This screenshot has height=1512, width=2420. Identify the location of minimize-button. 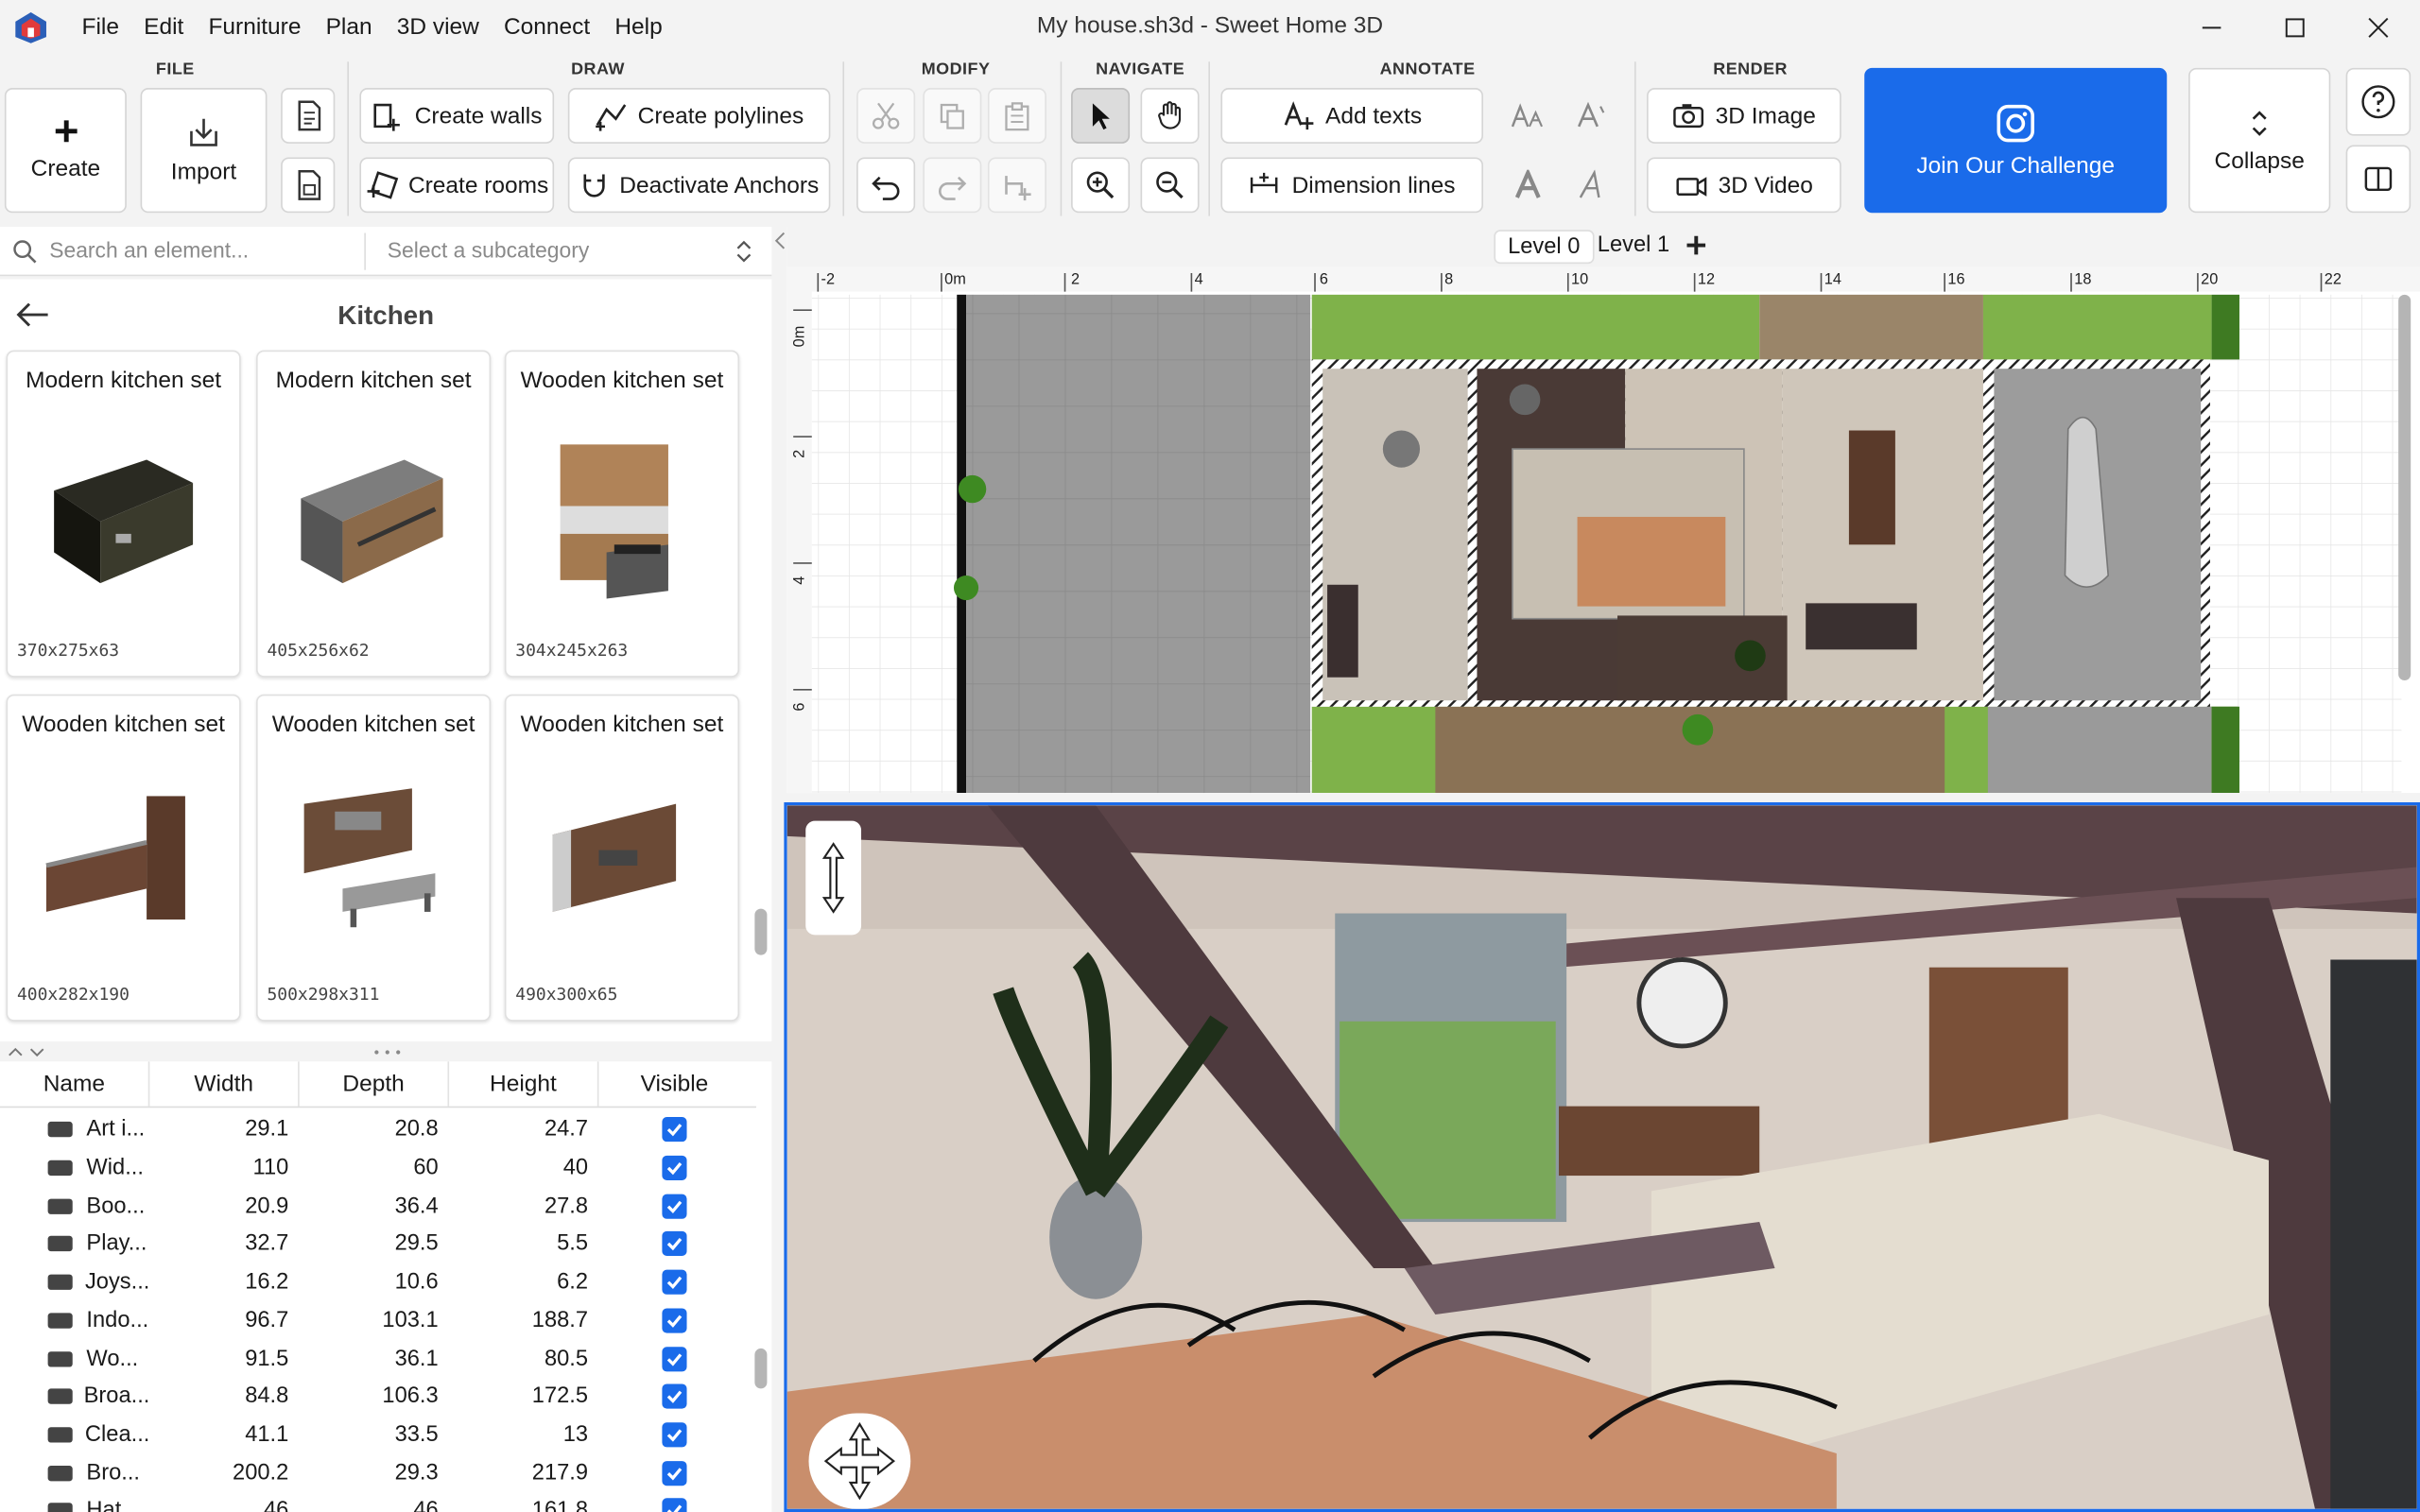
(2212, 28).